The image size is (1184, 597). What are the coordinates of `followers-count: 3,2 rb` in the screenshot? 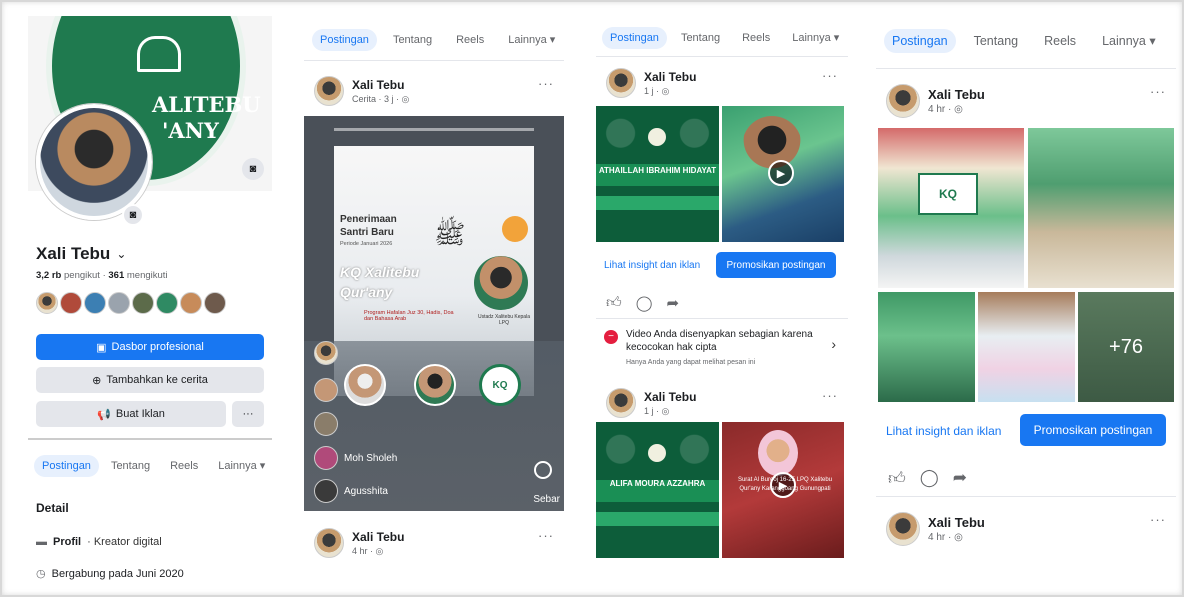 It's located at (48, 275).